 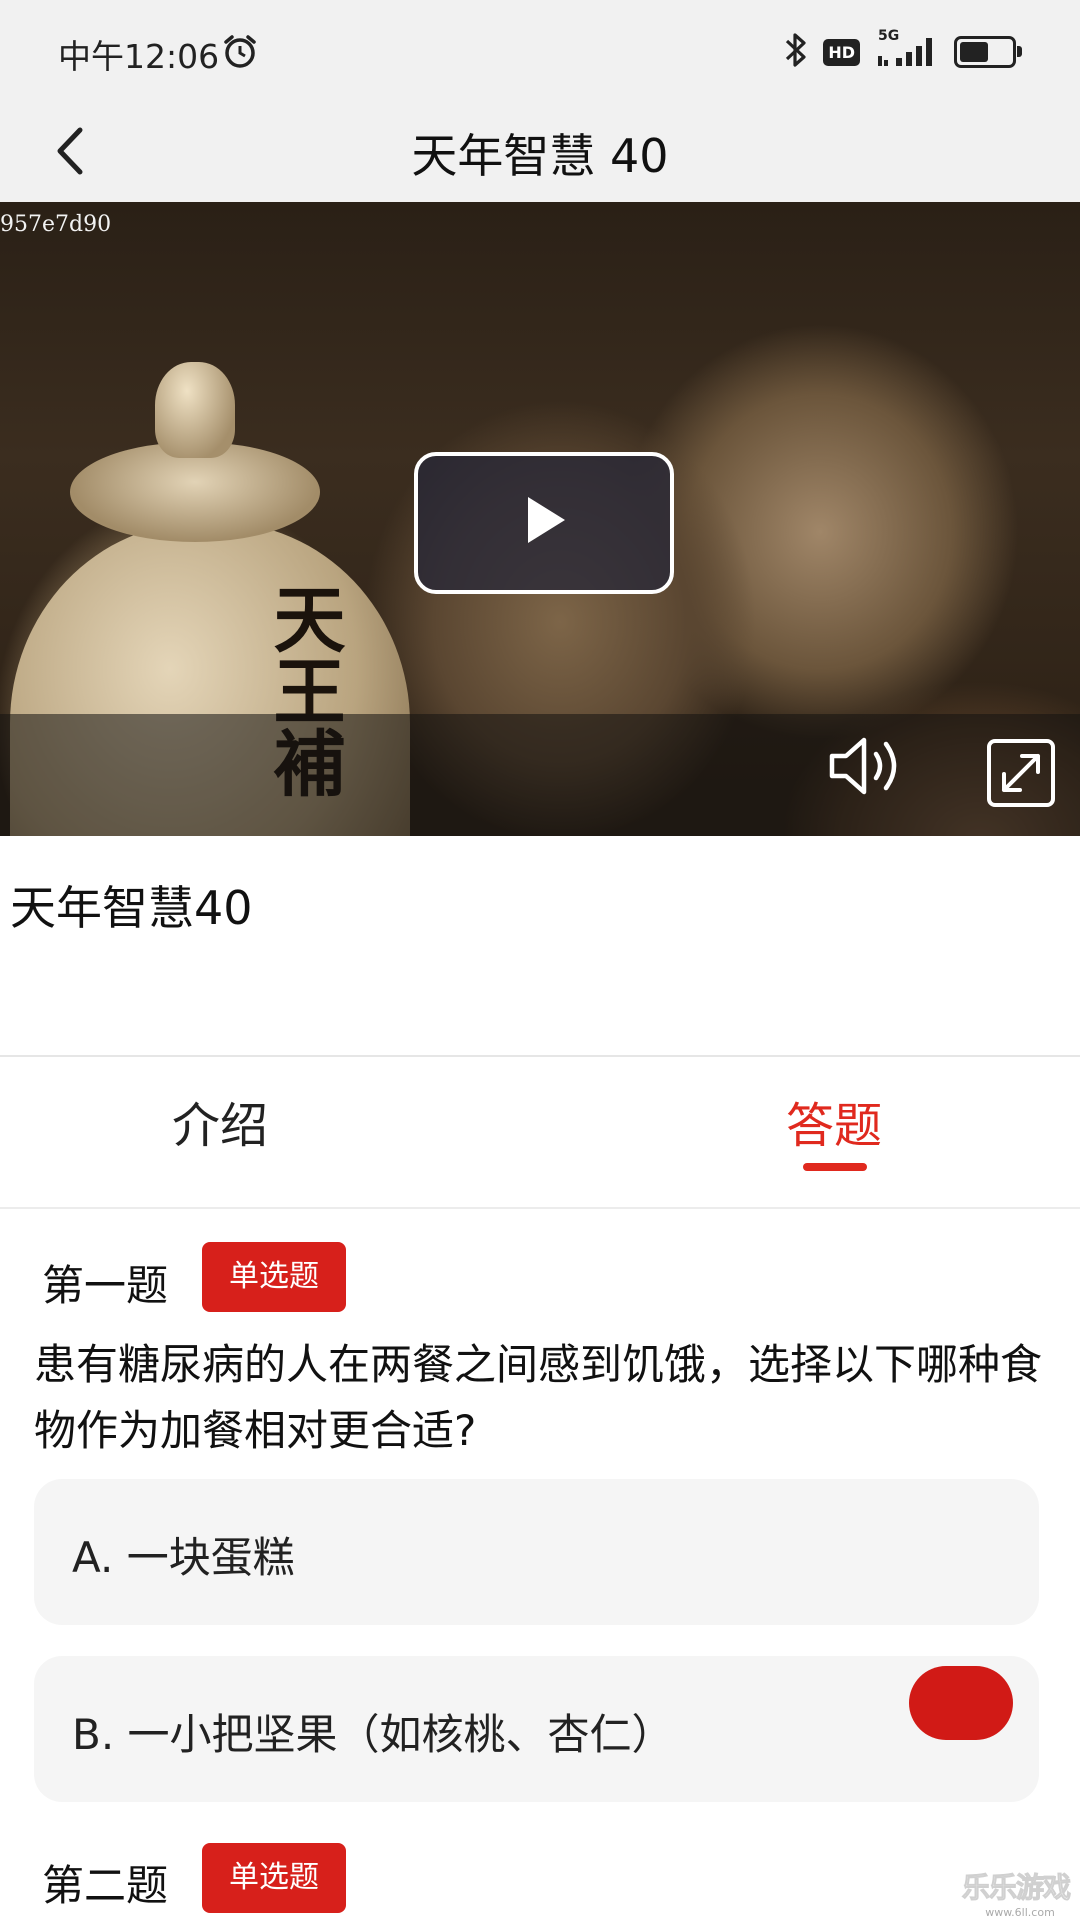 I want to click on play-button, so click(x=544, y=523).